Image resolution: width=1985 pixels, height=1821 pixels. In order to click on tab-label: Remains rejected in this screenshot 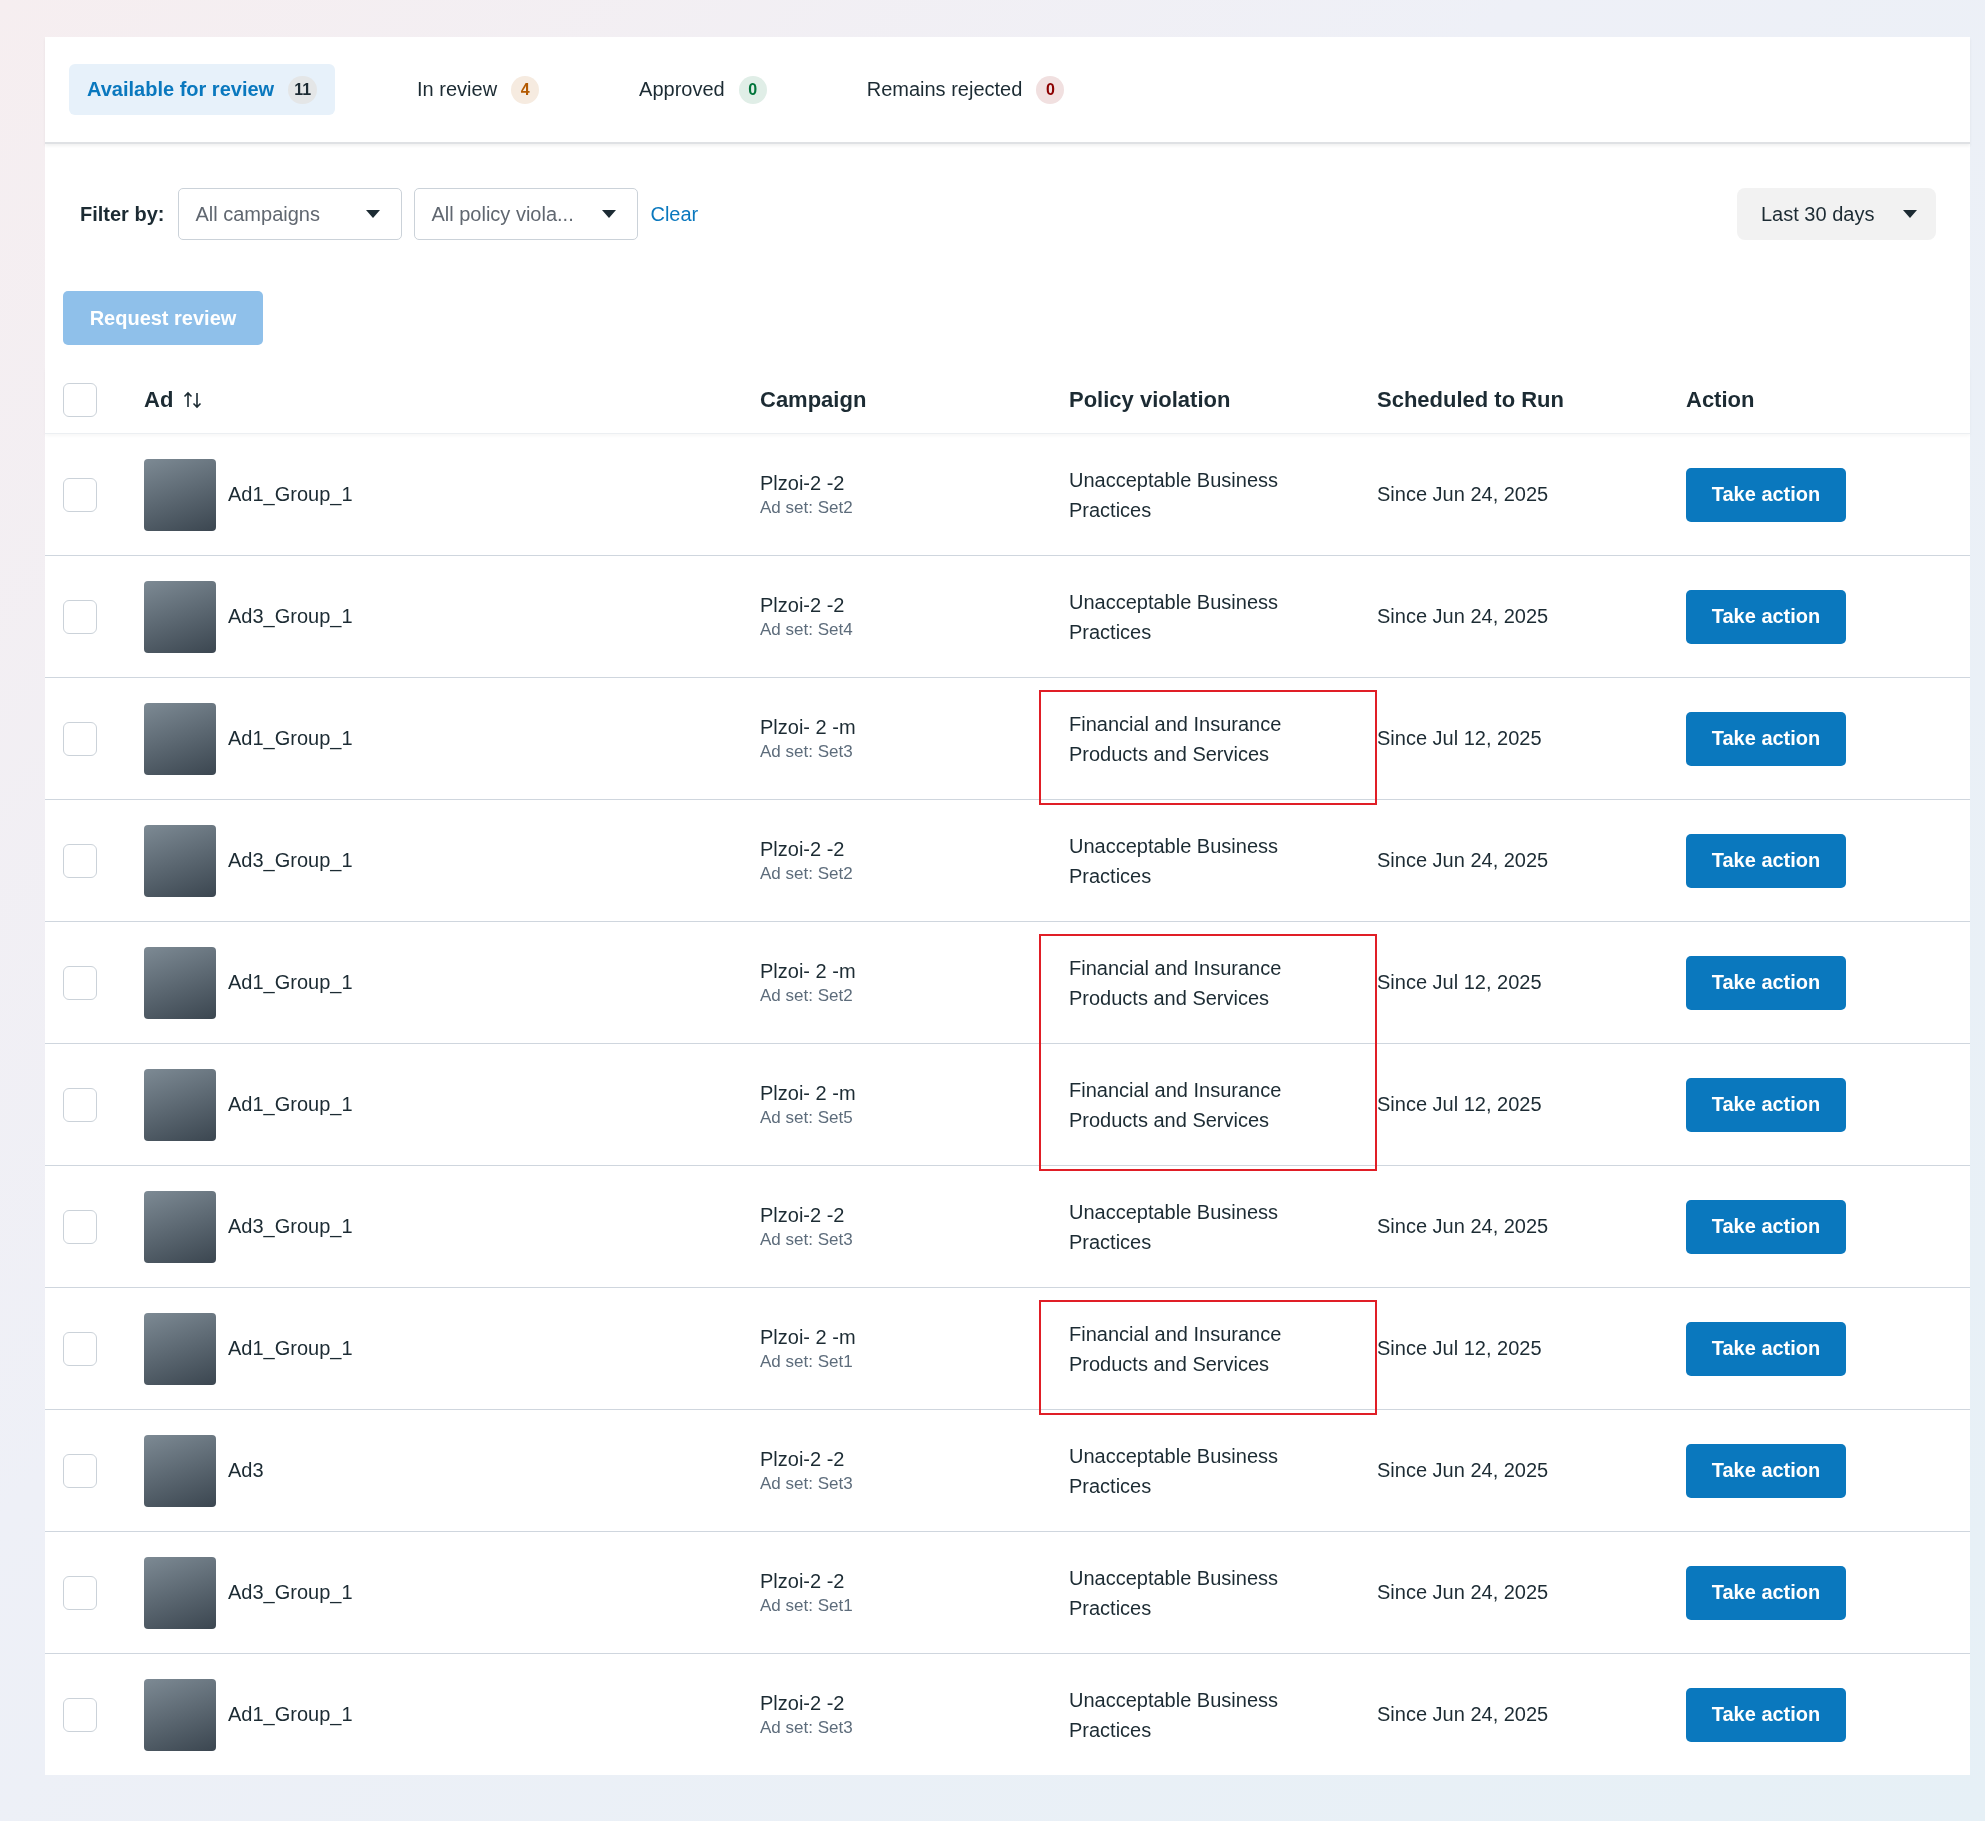, I will do `click(944, 89)`.